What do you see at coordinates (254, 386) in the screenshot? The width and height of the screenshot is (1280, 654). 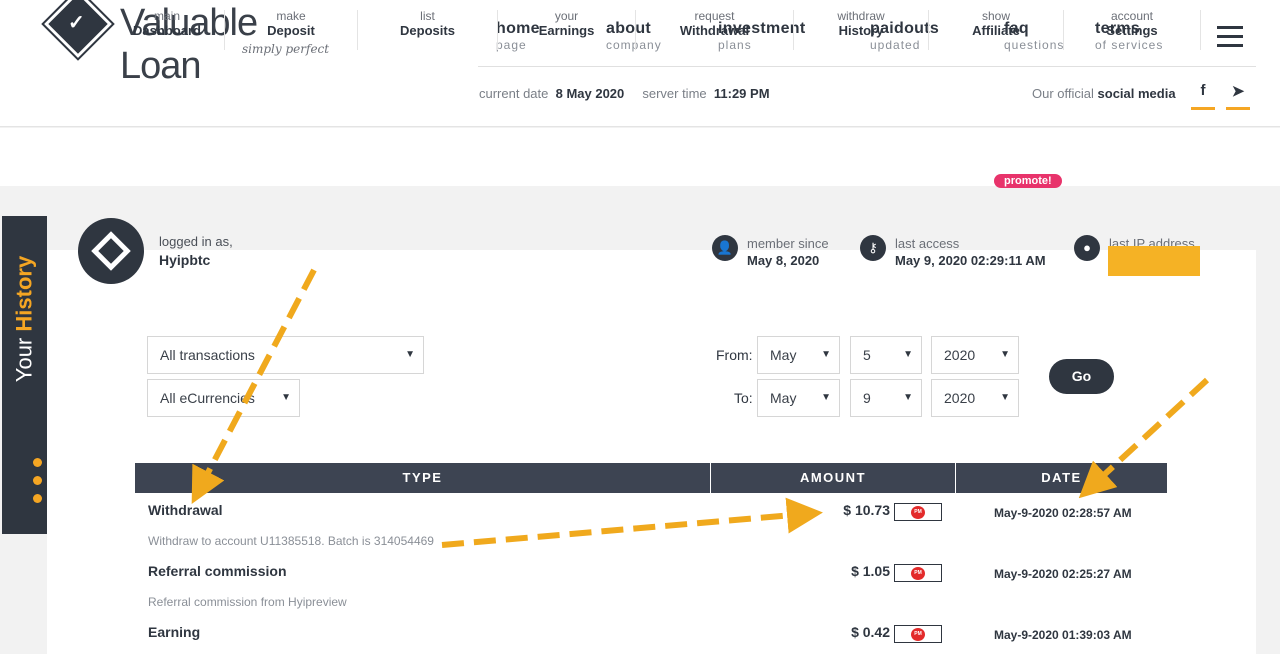 I see `arrow-to-withdrawal` at bounding box center [254, 386].